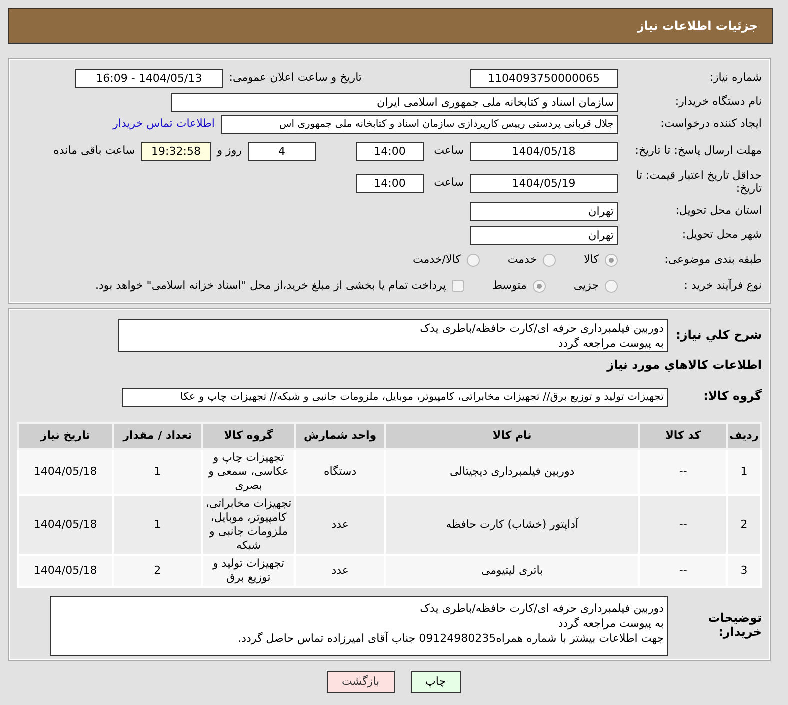  I want to click on option-label: جزیی, so click(586, 286).